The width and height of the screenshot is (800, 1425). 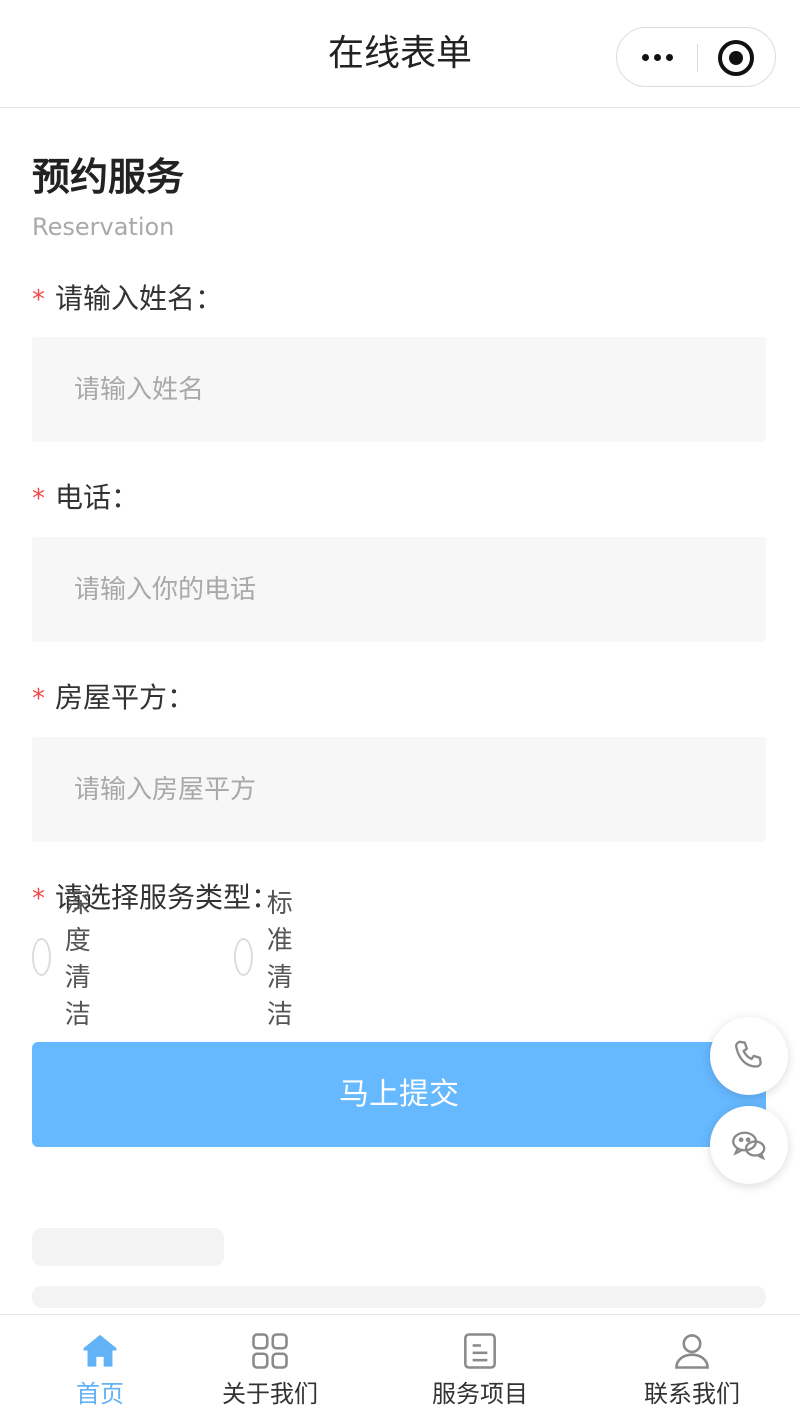 I want to click on chat-icon, so click(x=749, y=1146).